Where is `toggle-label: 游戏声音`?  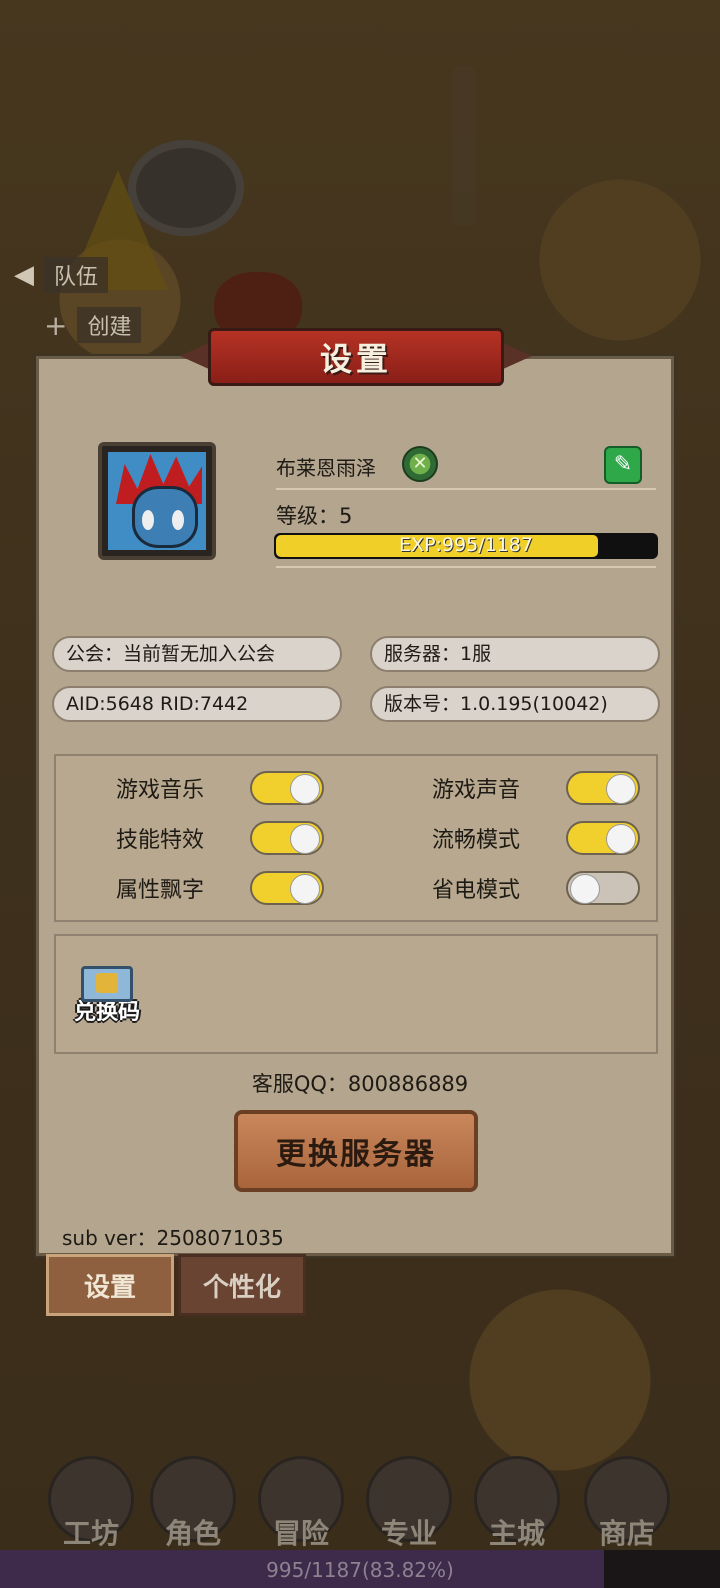
toggle-label: 游戏声音 is located at coordinates (475, 790).